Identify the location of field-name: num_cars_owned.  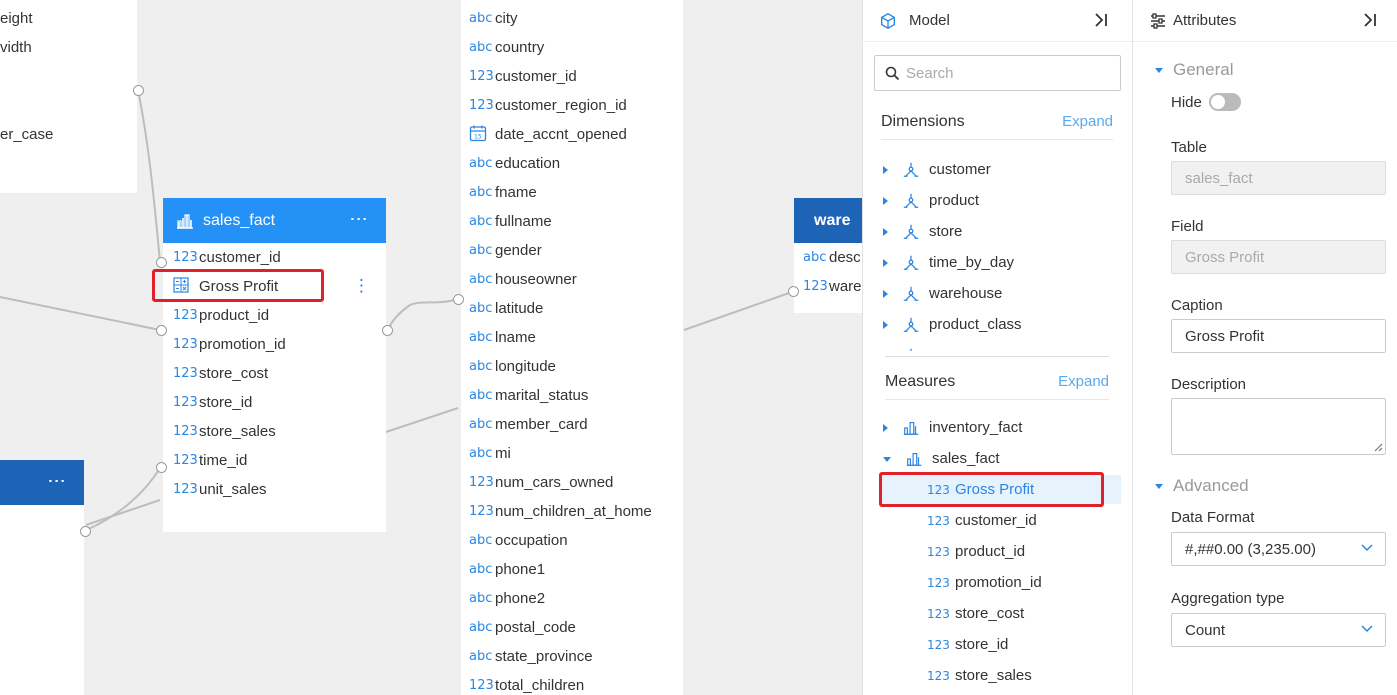
(554, 482).